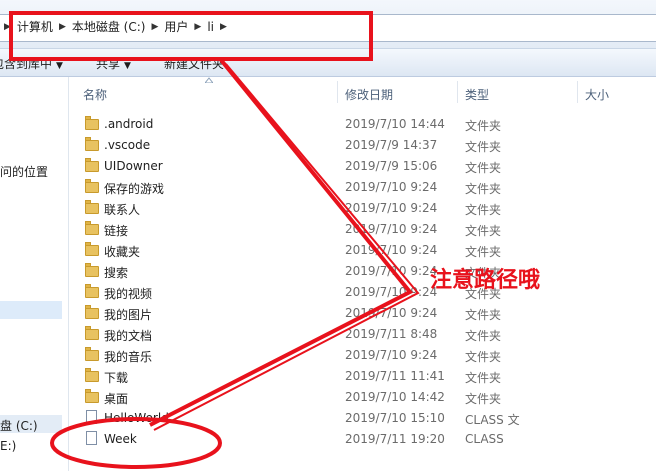 This screenshot has height=471, width=656. I want to click on column-headers: 名称 修改日期 类型 大小, so click(362, 91).